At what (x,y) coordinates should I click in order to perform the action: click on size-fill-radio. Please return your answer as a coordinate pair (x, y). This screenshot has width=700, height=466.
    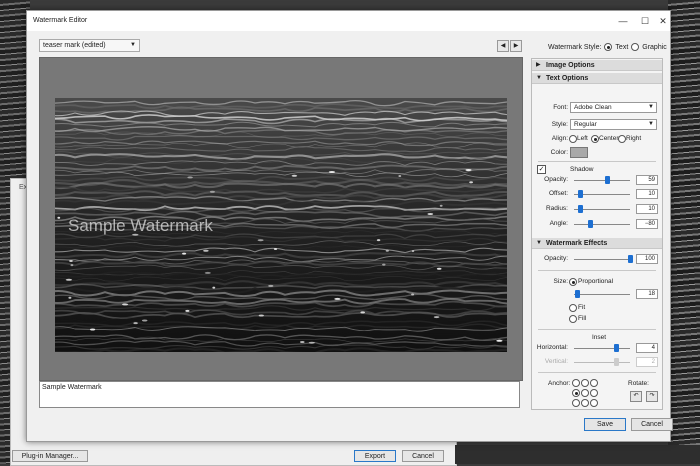
    Looking at the image, I should click on (573, 319).